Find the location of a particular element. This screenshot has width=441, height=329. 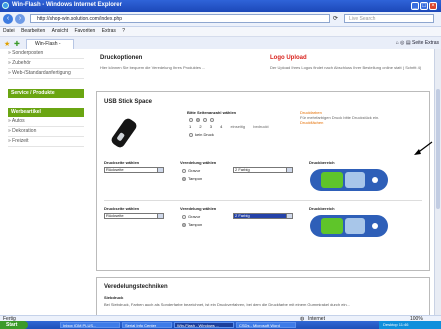

add-favorite-icon: ✚ is located at coordinates (17, 44).